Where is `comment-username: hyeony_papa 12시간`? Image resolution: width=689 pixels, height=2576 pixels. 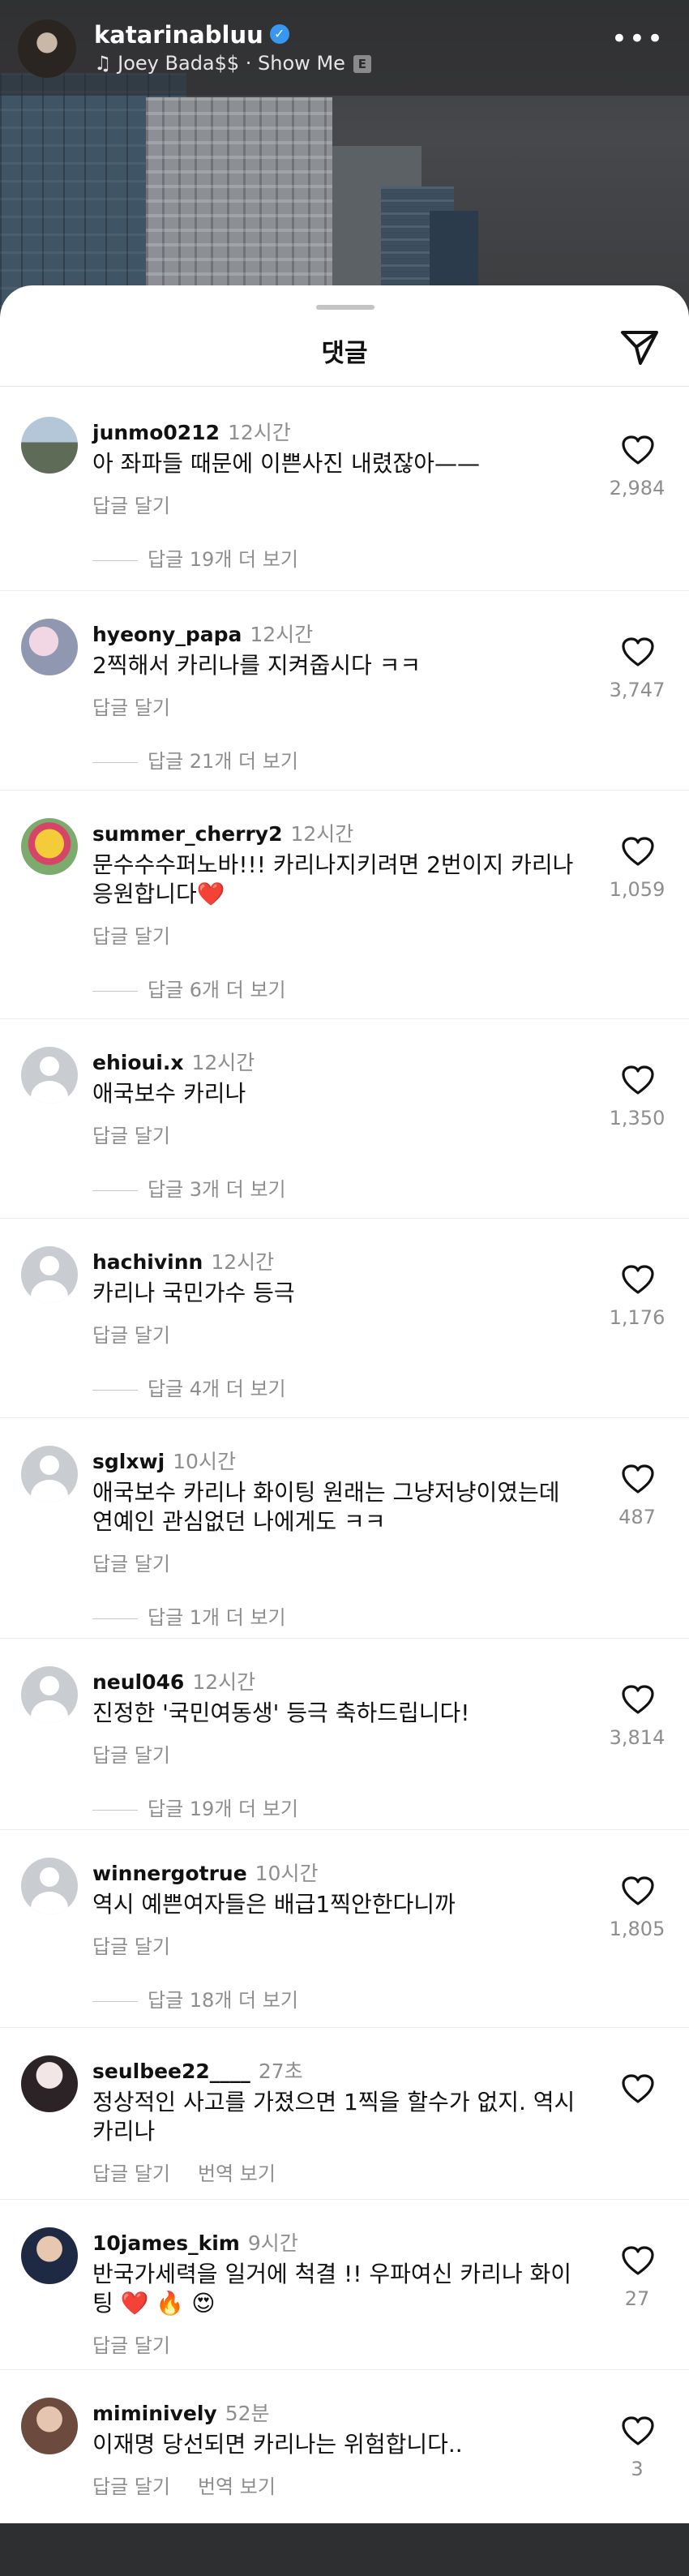 comment-username: hyeony_papa 12시간 is located at coordinates (202, 633).